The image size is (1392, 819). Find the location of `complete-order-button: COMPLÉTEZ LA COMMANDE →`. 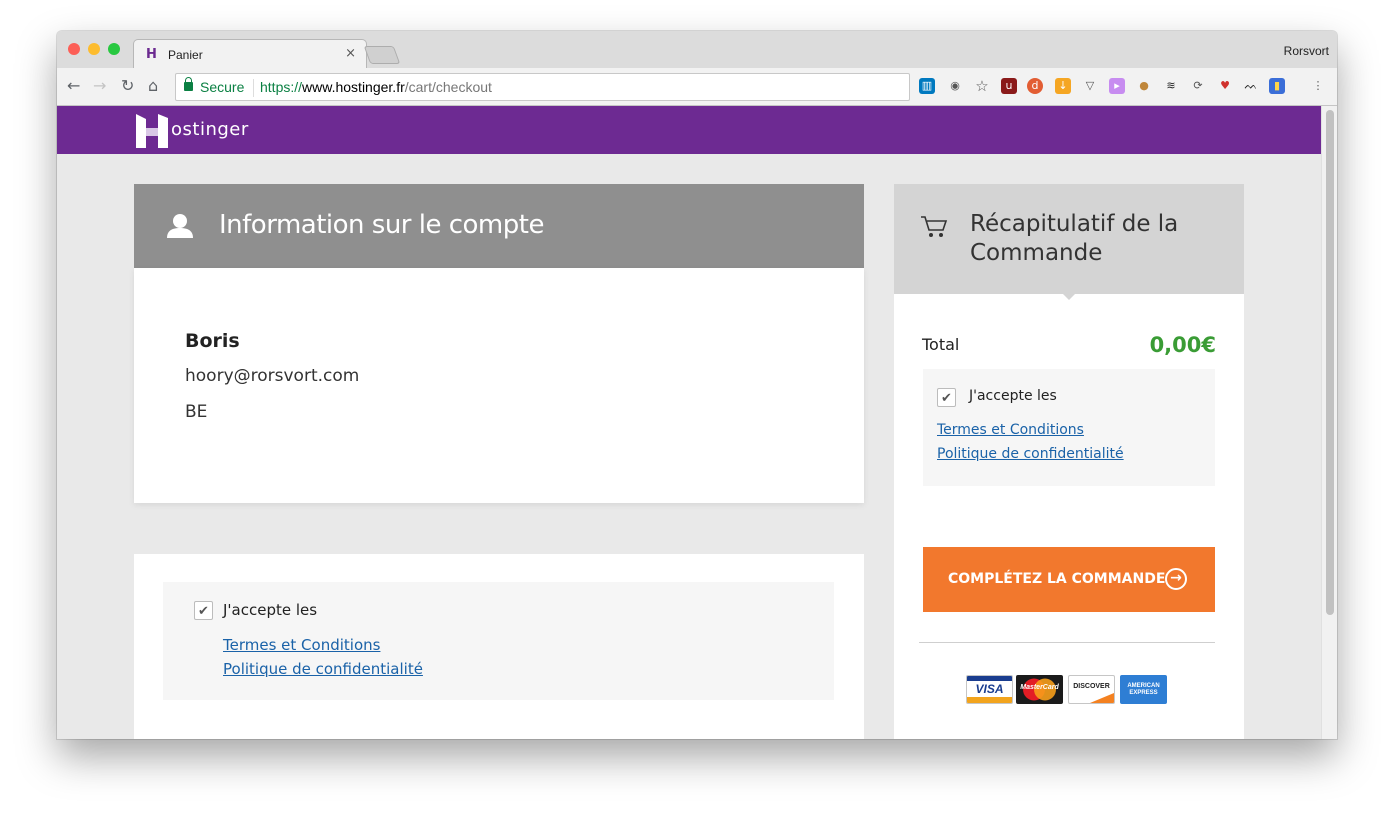

complete-order-button: COMPLÉTEZ LA COMMANDE → is located at coordinates (1069, 579).